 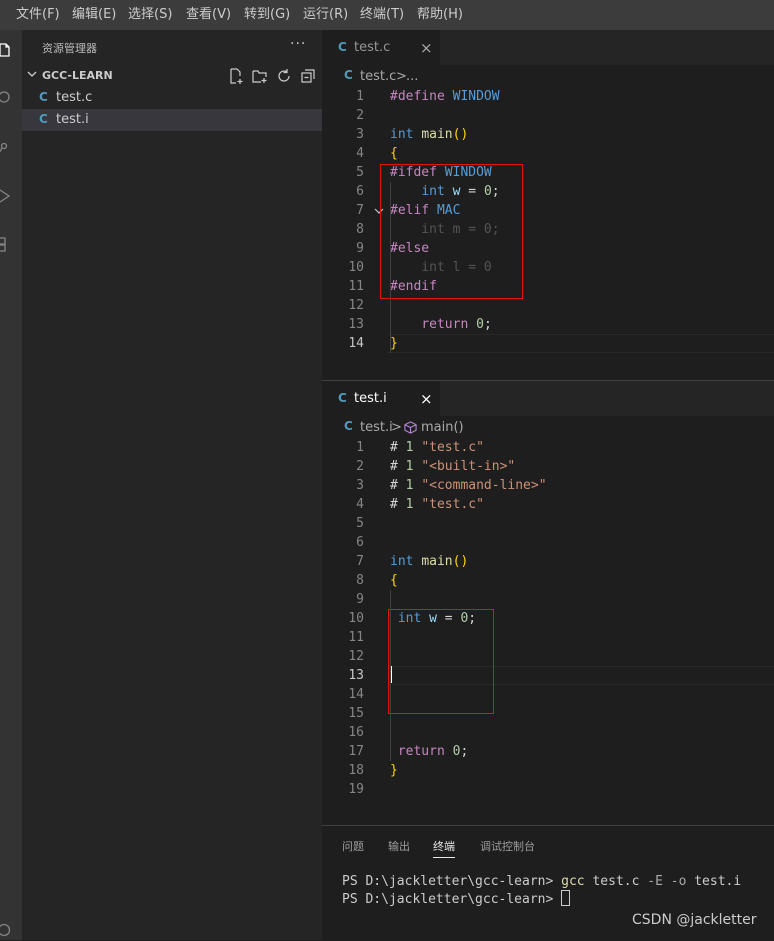 What do you see at coordinates (452, 447) in the screenshot?
I see `code-token: "test.c"` at bounding box center [452, 447].